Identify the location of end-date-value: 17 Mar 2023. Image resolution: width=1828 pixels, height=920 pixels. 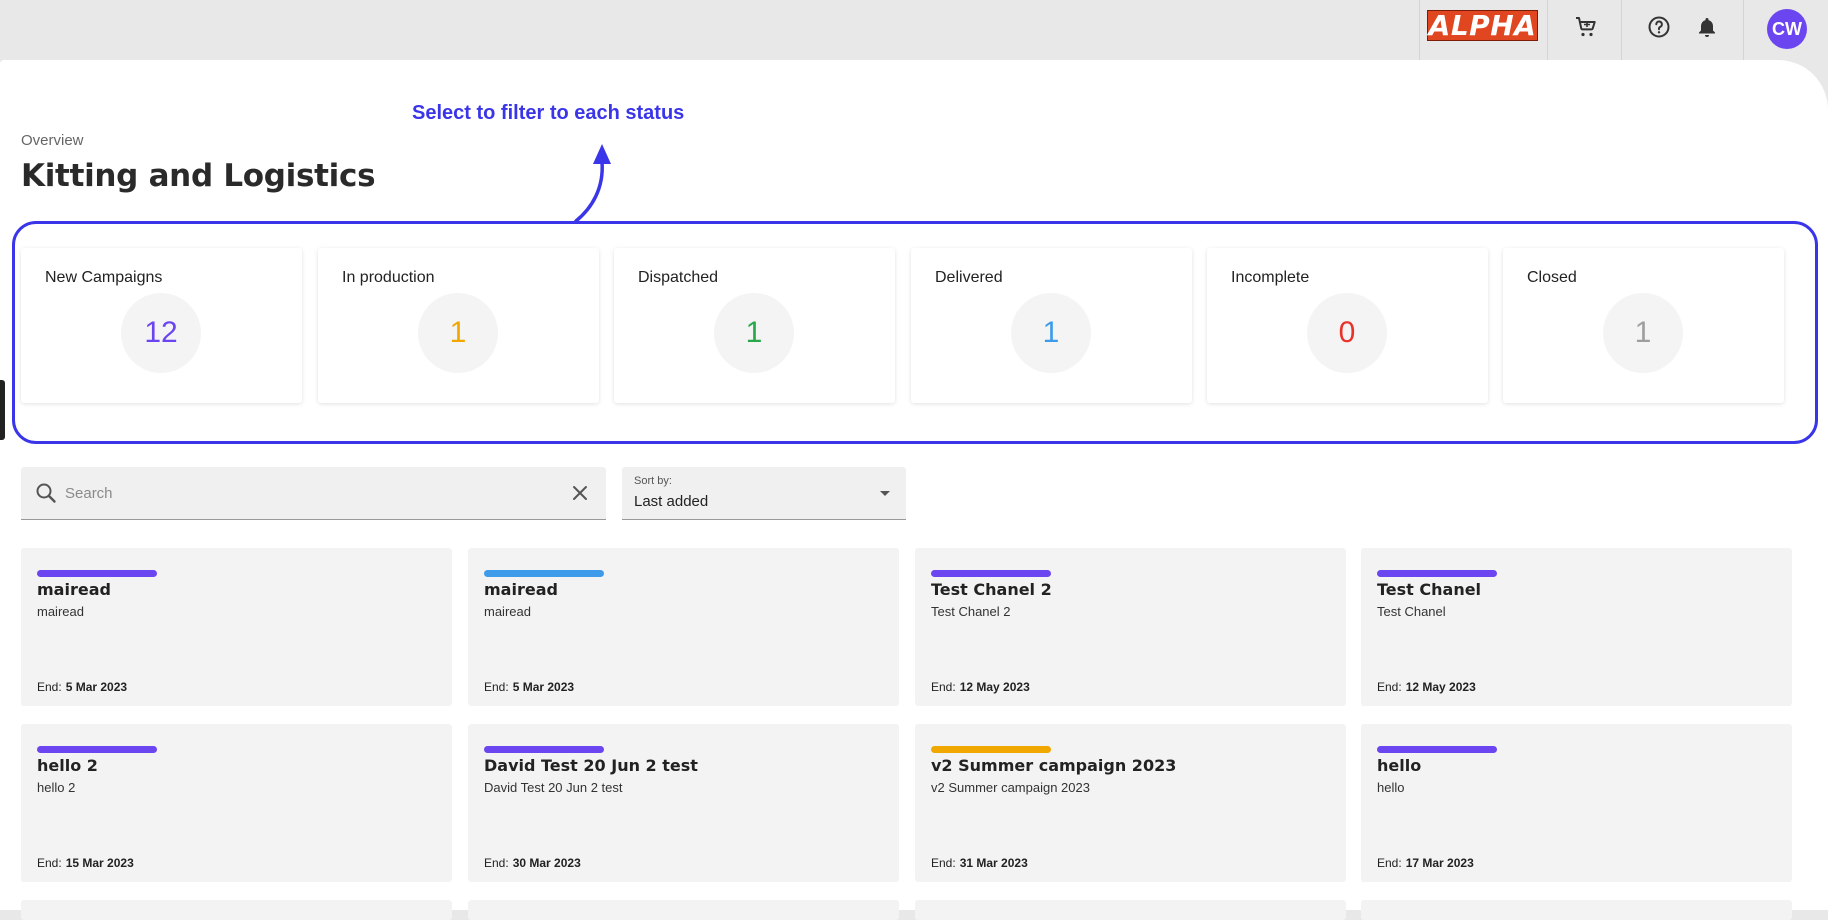
(1439, 863).